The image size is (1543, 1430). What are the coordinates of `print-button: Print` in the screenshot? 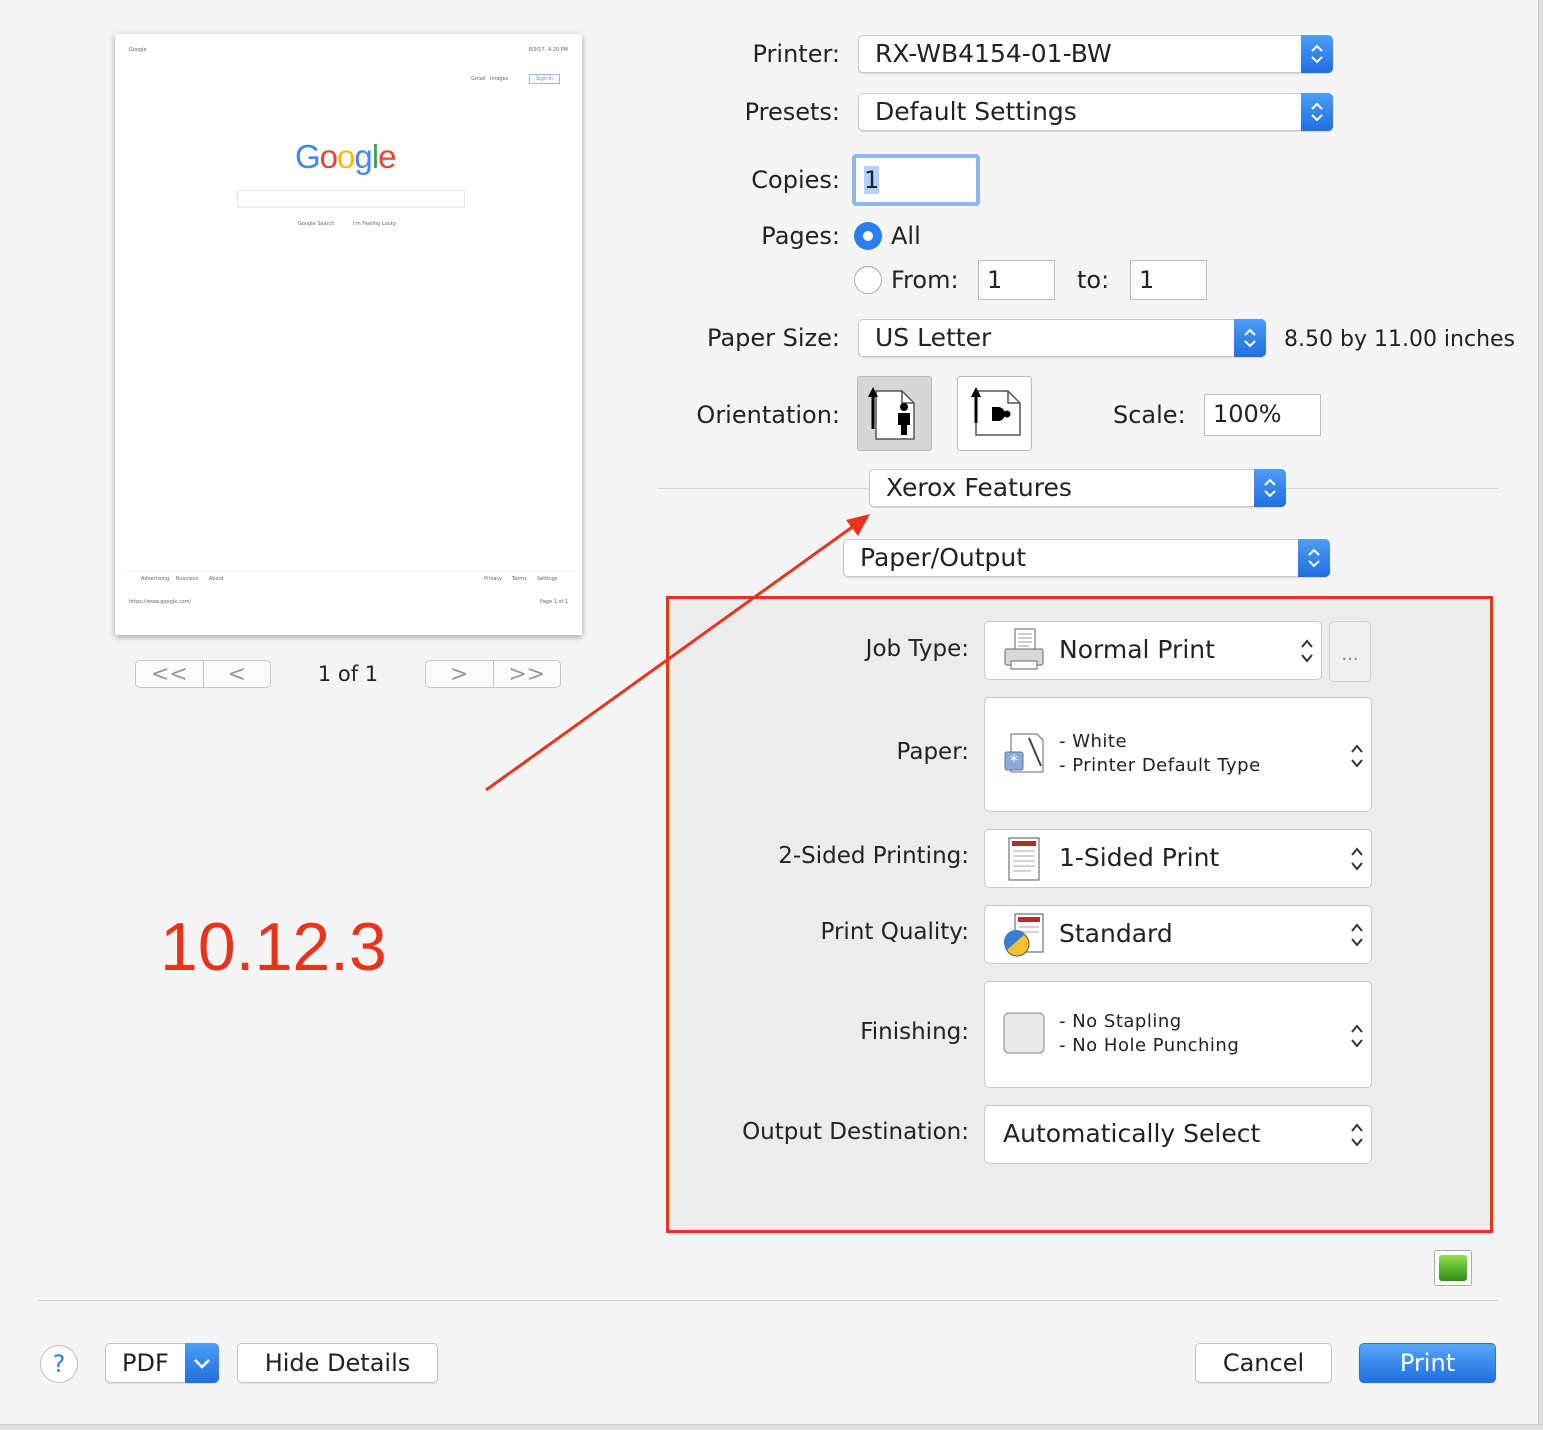 It's located at (1427, 1363).